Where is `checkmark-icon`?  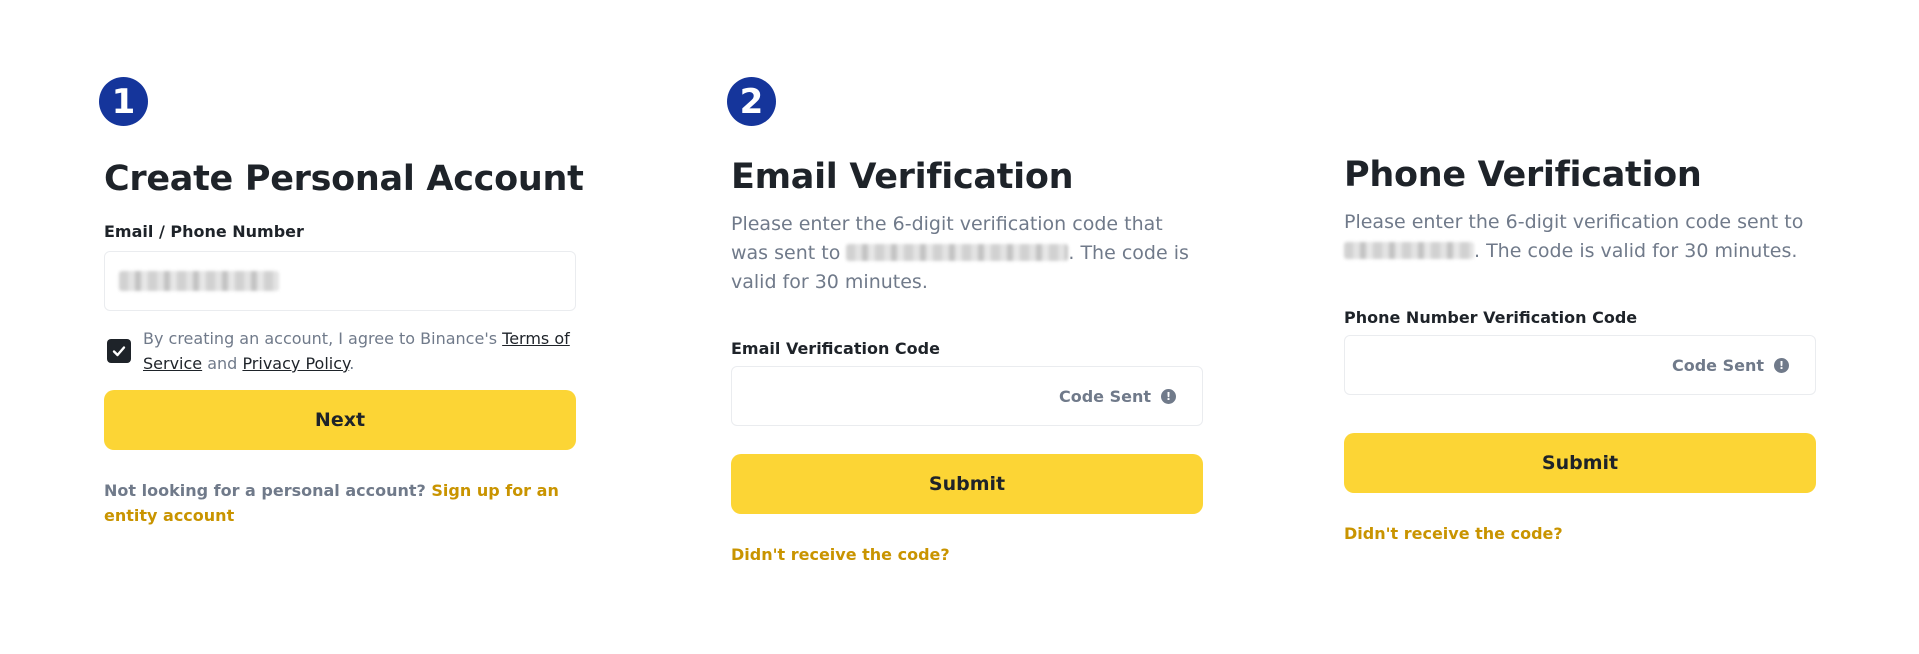 checkmark-icon is located at coordinates (119, 351).